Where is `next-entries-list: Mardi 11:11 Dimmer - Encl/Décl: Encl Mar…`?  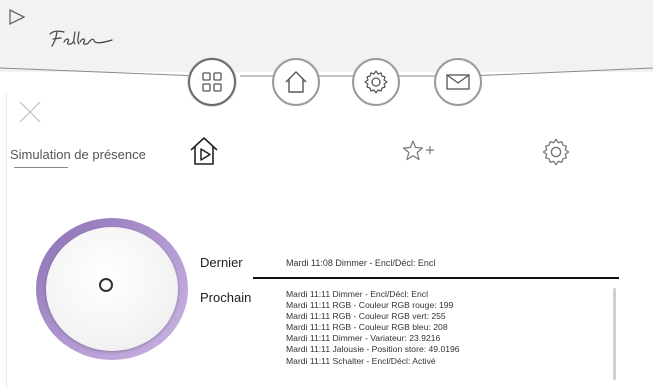
next-entries-list: Mardi 11:11 Dimmer - Encl/Décl: Encl Mar… is located at coordinates (441, 337).